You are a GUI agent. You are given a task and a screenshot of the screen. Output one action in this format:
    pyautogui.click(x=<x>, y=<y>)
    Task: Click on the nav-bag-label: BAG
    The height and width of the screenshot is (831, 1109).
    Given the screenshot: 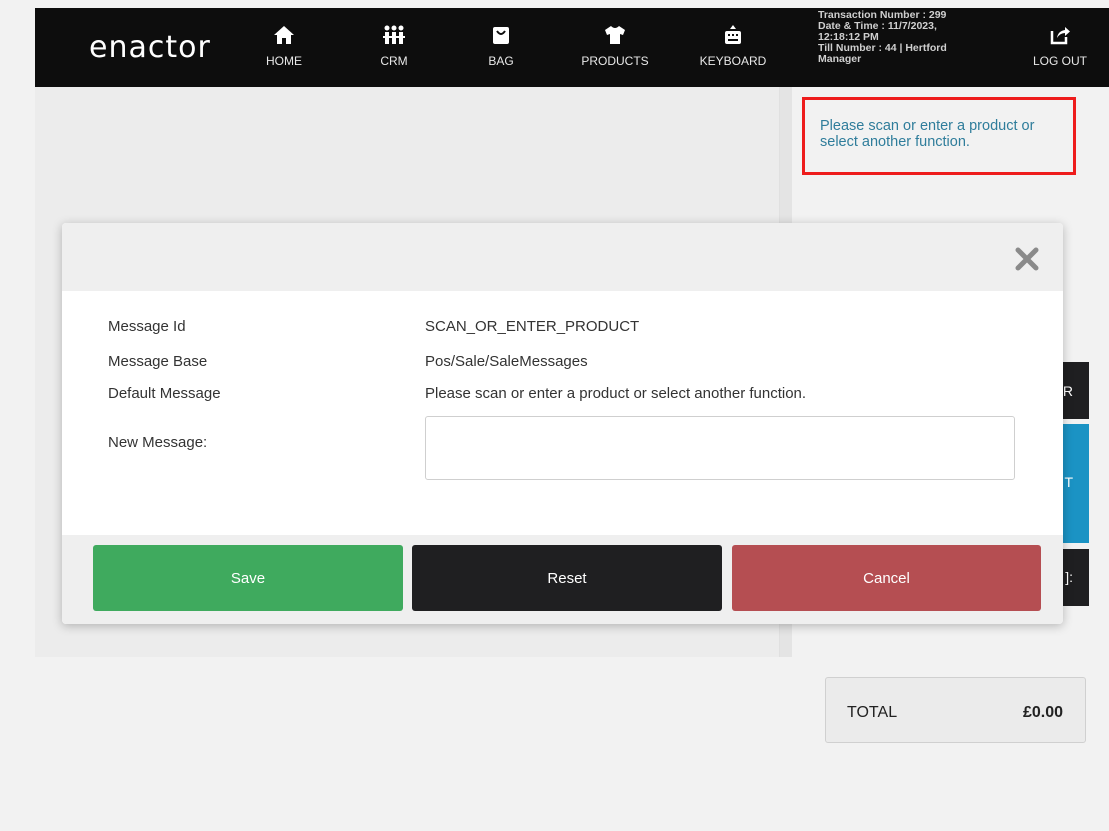 What is the action you would take?
    pyautogui.click(x=501, y=61)
    